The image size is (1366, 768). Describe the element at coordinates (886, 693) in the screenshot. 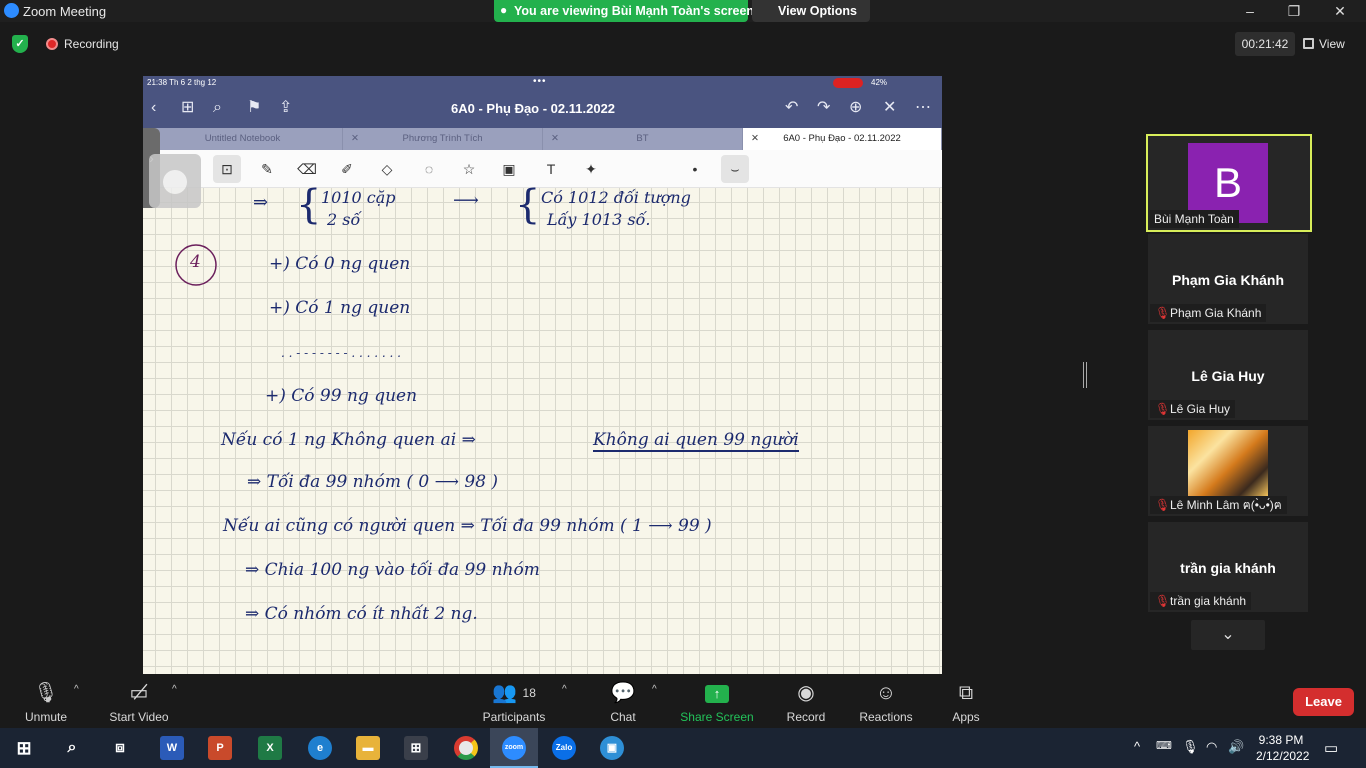

I see `reactions-icon: ☺` at that location.